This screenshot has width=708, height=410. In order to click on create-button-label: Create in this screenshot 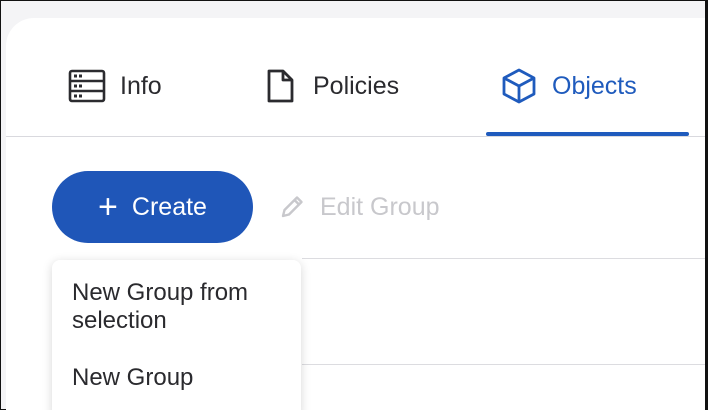, I will do `click(169, 206)`.